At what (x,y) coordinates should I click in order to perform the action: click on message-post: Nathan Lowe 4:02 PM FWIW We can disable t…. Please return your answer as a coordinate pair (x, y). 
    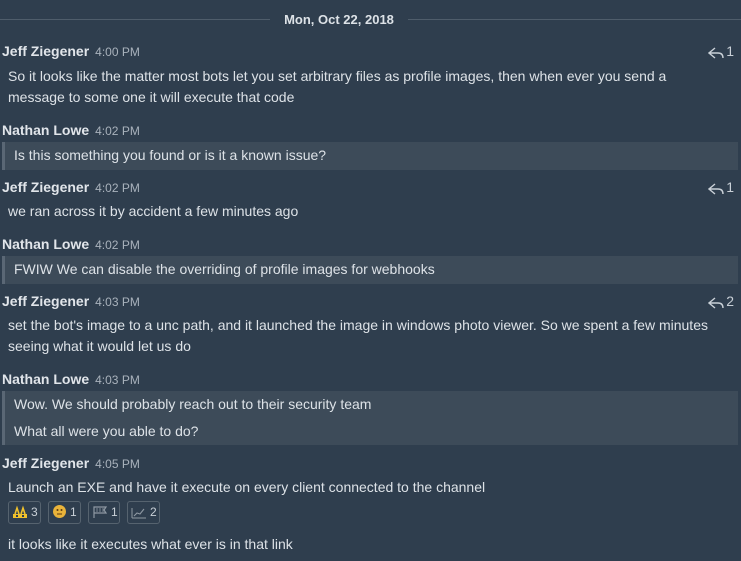
    Looking at the image, I should click on (370, 260).